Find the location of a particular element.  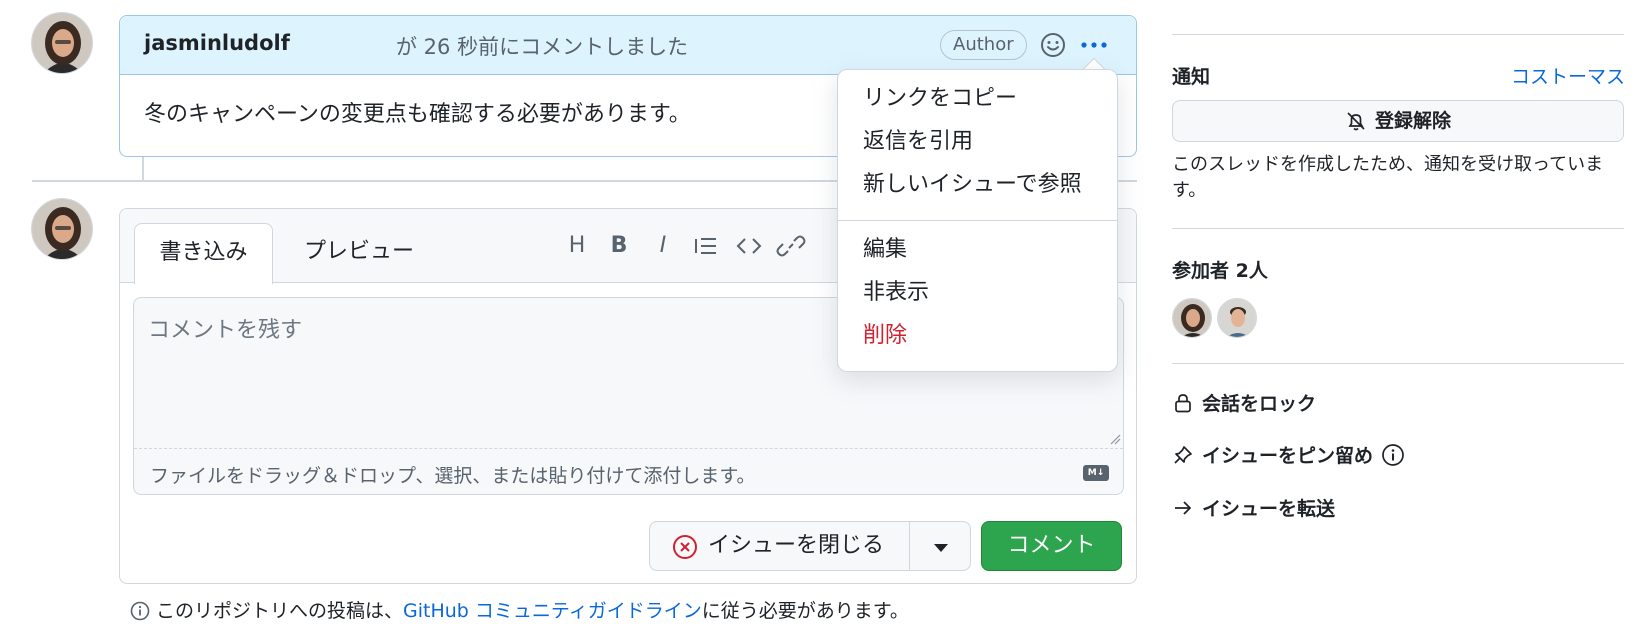

community-guidelines-link: GitHub コミュニティガイドライン is located at coordinates (552, 611).